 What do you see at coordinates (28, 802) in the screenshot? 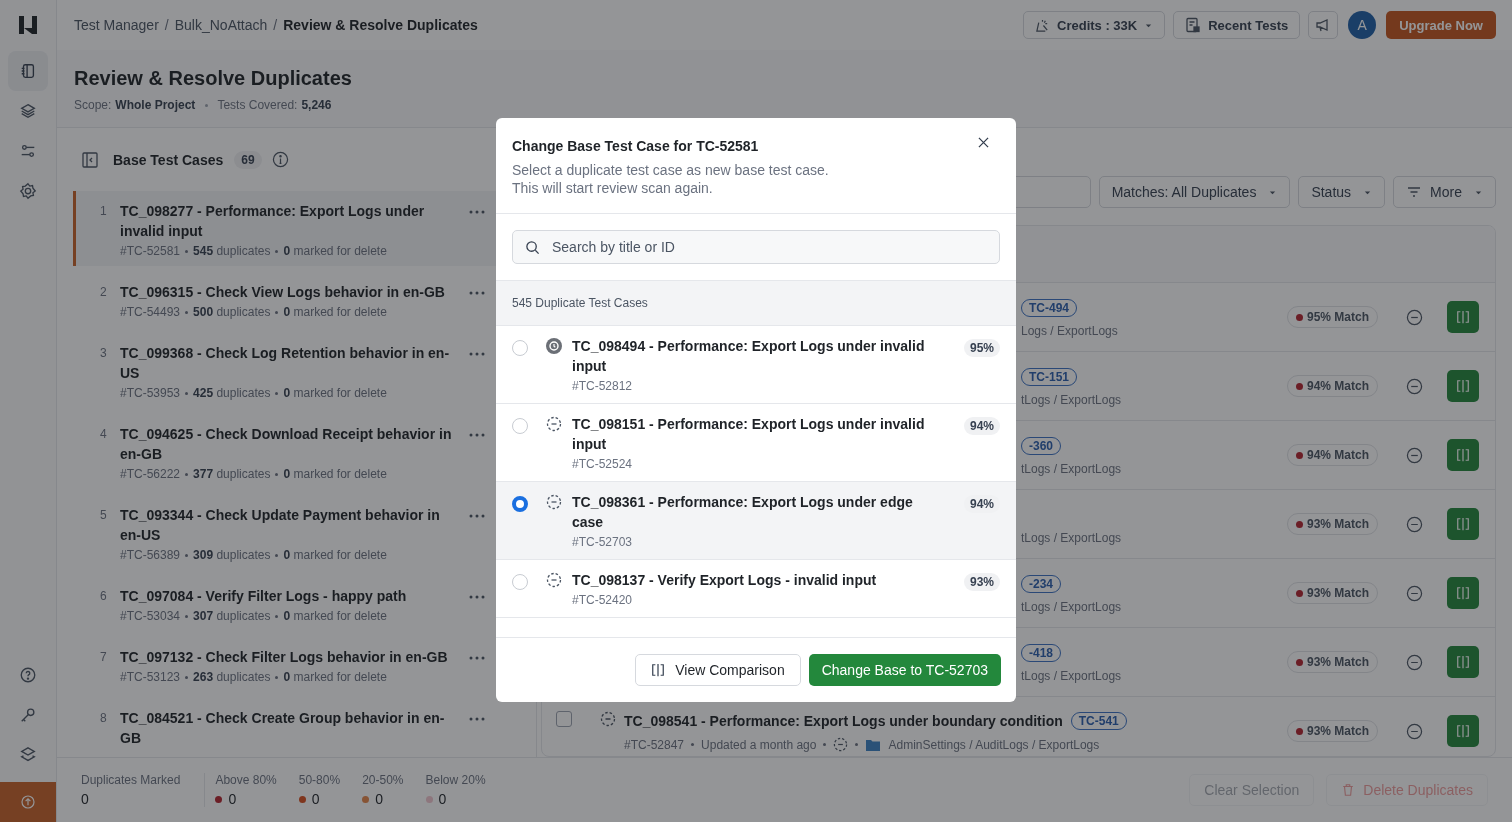
I see `upload-button` at bounding box center [28, 802].